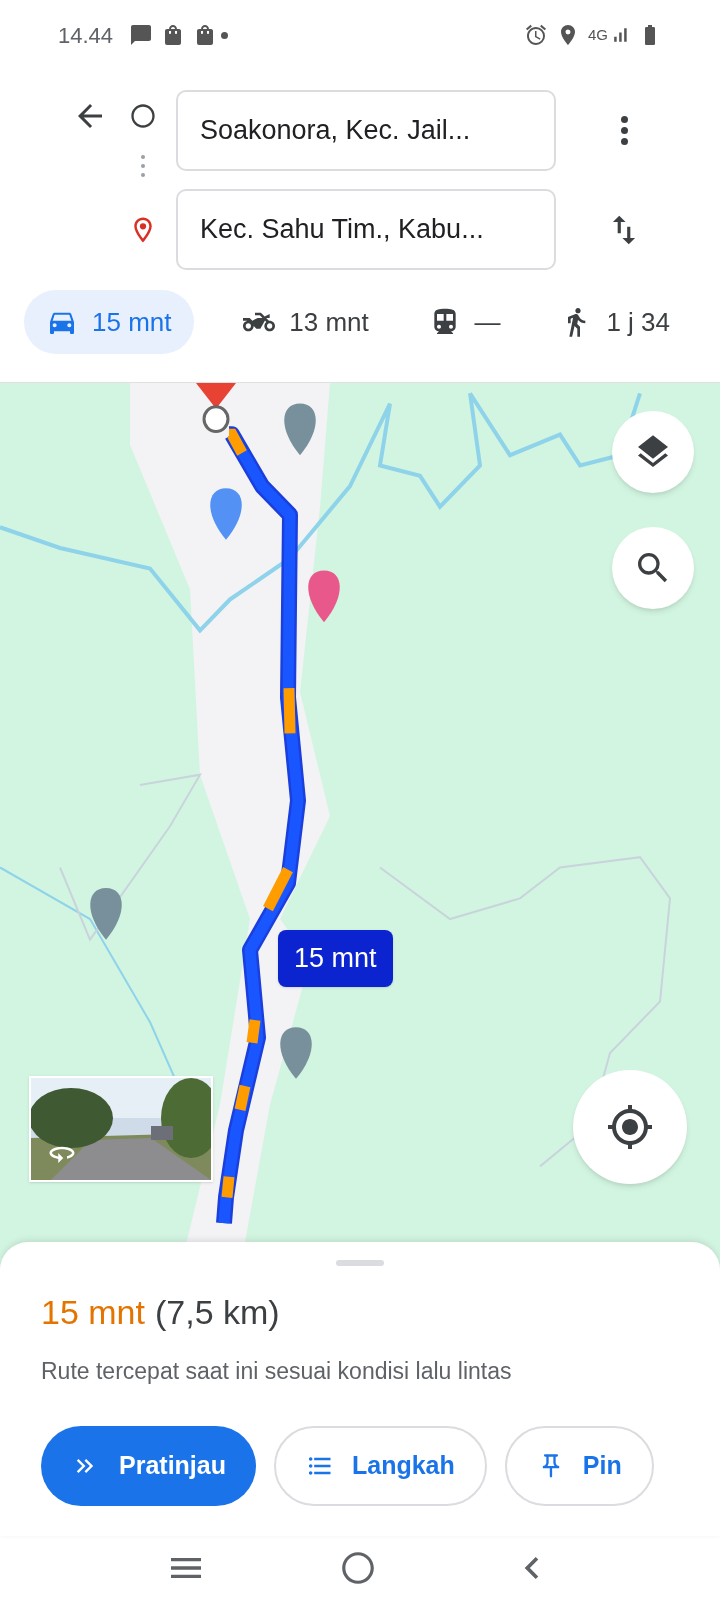 Image resolution: width=720 pixels, height=1612 pixels. Describe the element at coordinates (217, 1311) in the screenshot. I see `route-distance: (7,5 km)` at that location.